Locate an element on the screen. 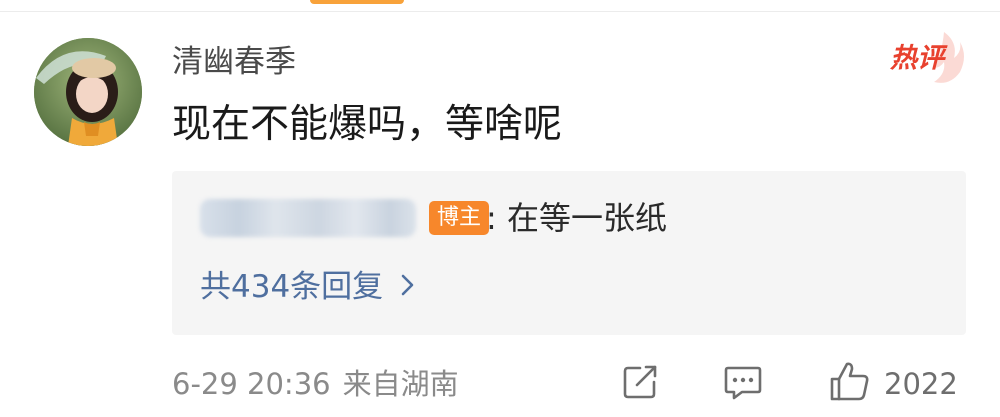 Image resolution: width=1000 pixels, height=417 pixels. comment-button is located at coordinates (743, 384).